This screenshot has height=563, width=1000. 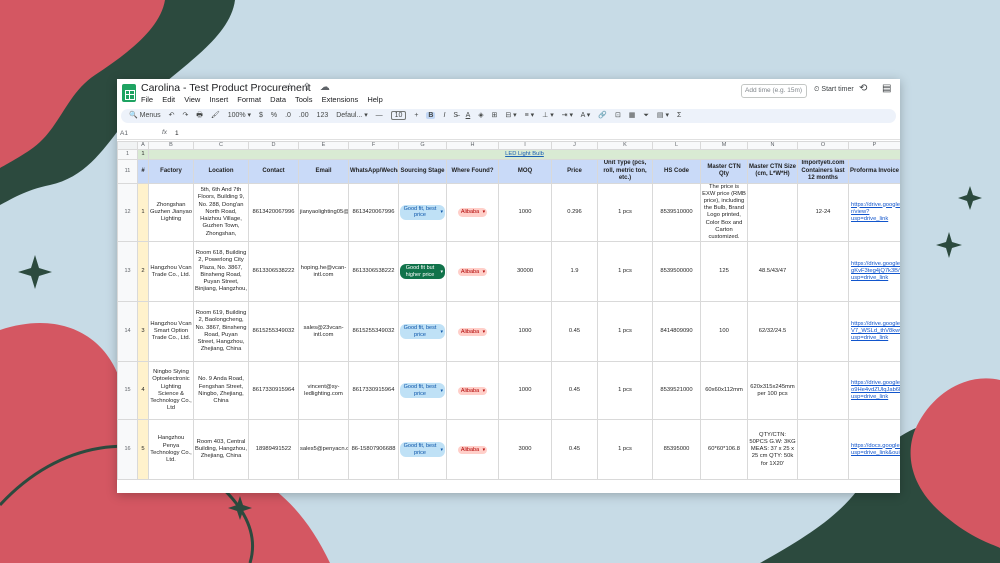 I want to click on font-size-input: 10, so click(x=398, y=115).